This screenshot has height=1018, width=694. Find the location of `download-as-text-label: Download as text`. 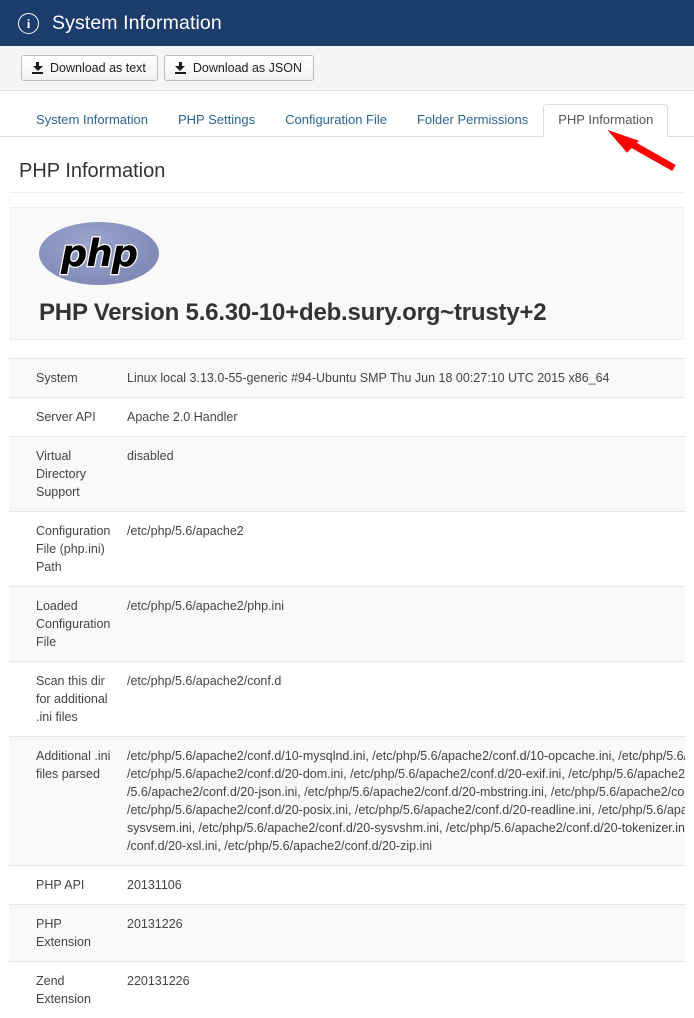

download-as-text-label: Download as text is located at coordinates (98, 68).